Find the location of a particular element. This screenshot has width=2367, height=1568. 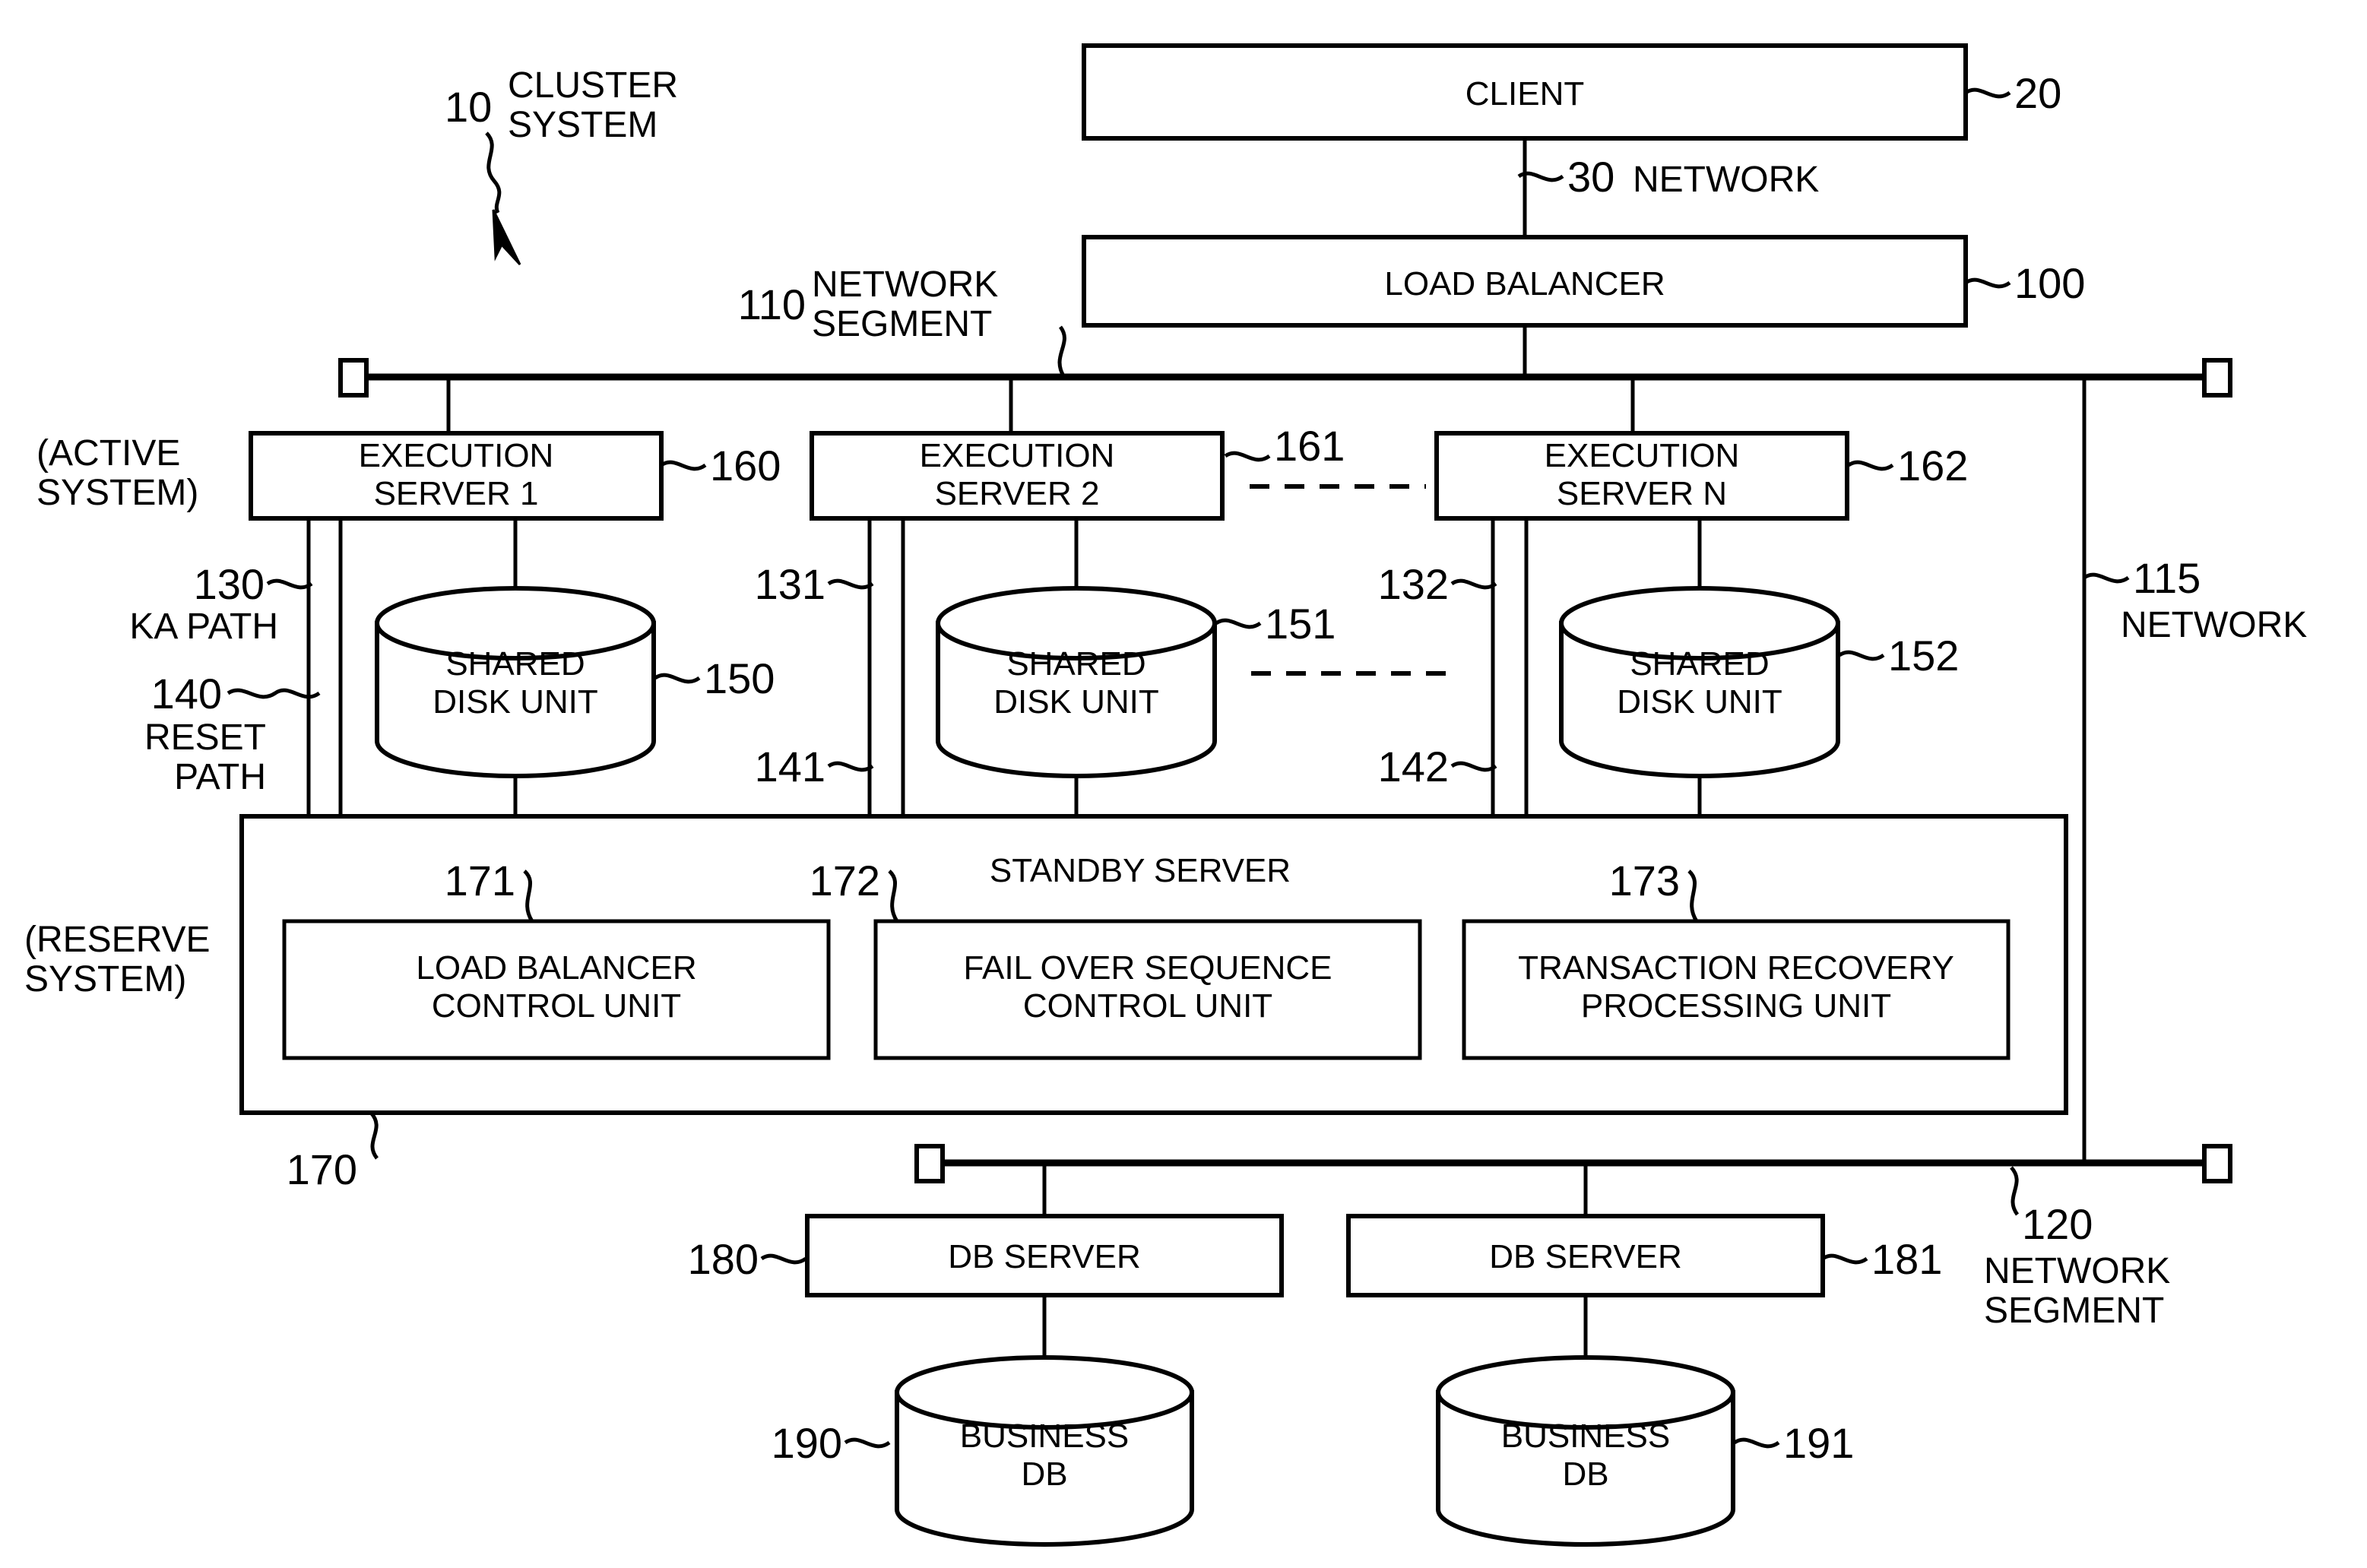

fail-over-sequence-control-unit-ref: 172 is located at coordinates (845, 880).